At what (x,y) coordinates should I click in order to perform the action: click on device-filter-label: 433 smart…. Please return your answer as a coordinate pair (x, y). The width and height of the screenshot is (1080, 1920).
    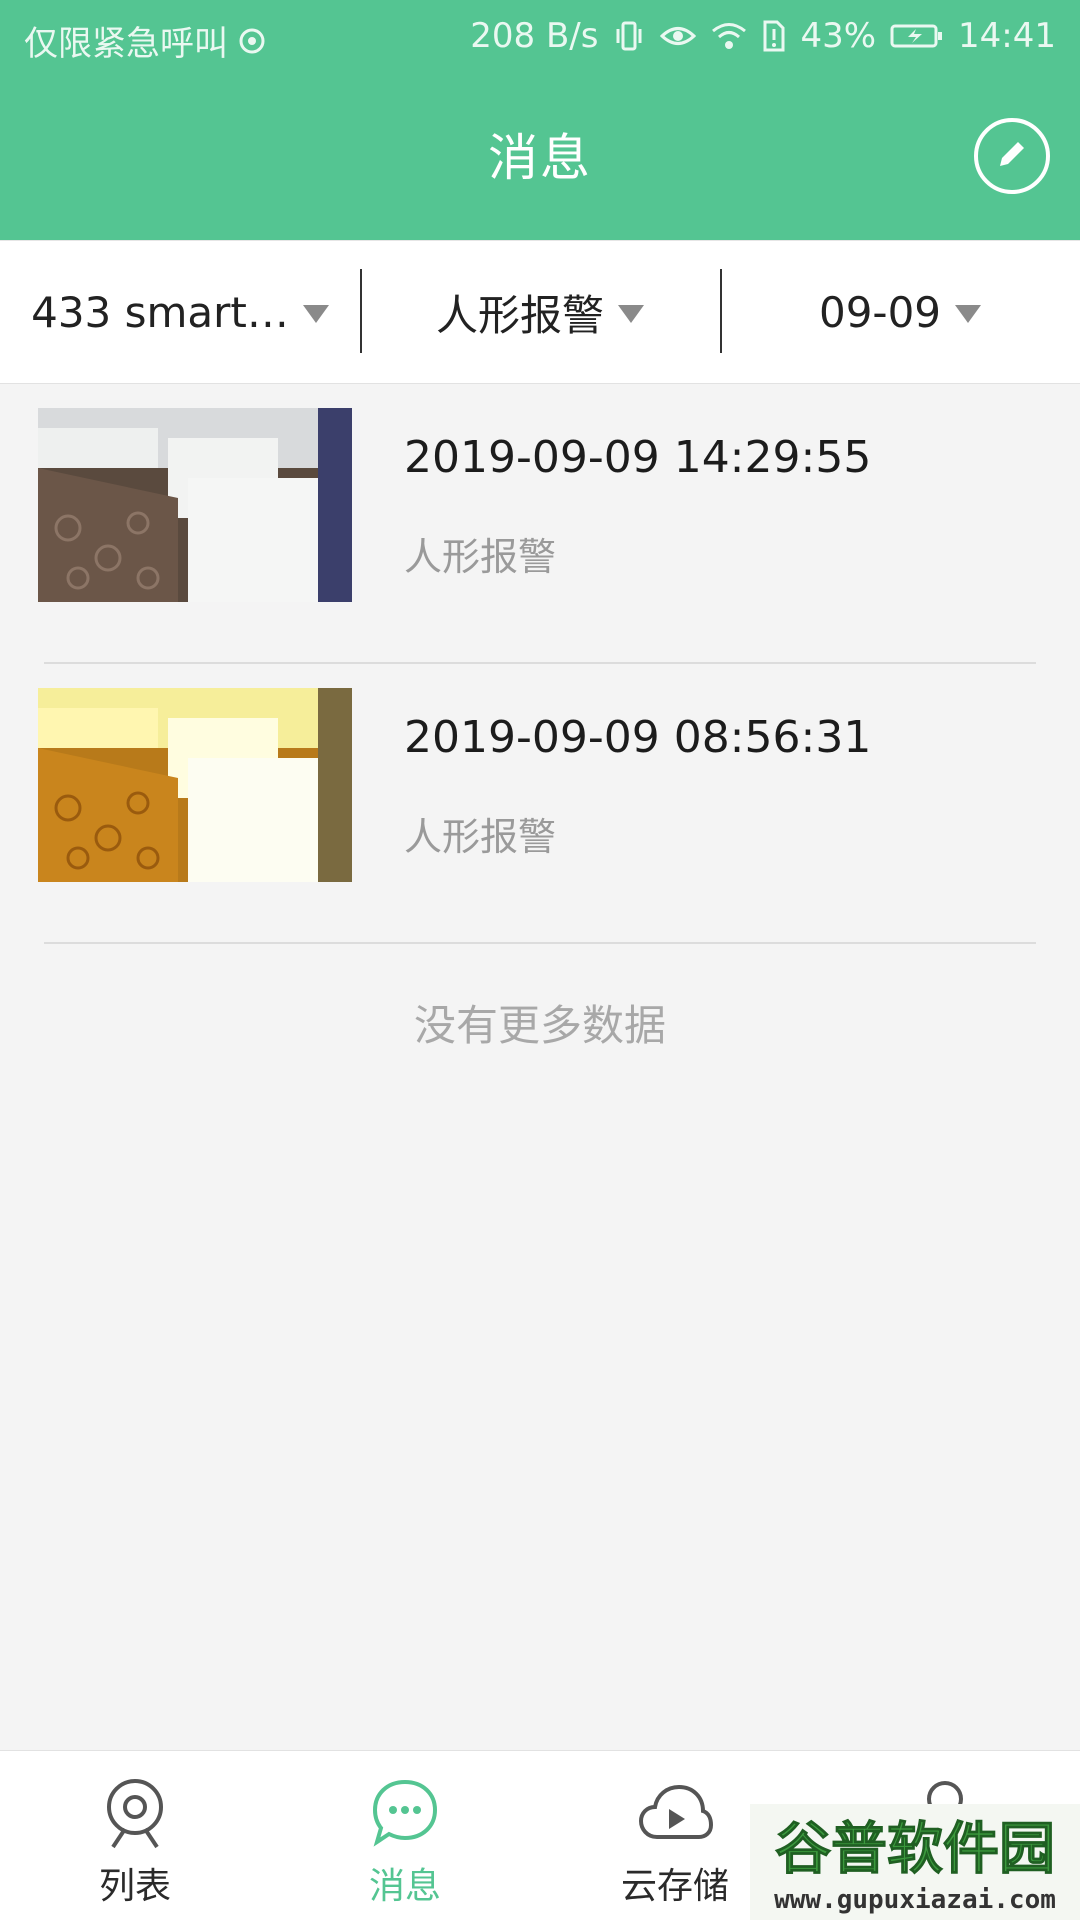
    Looking at the image, I should click on (160, 312).